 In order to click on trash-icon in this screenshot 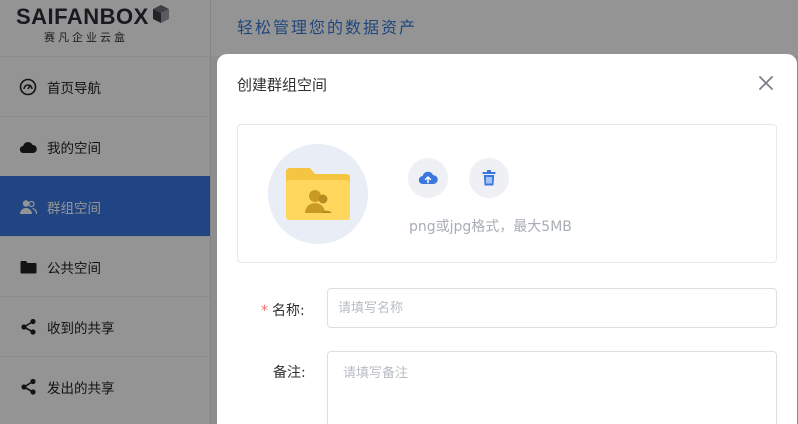, I will do `click(489, 178)`.